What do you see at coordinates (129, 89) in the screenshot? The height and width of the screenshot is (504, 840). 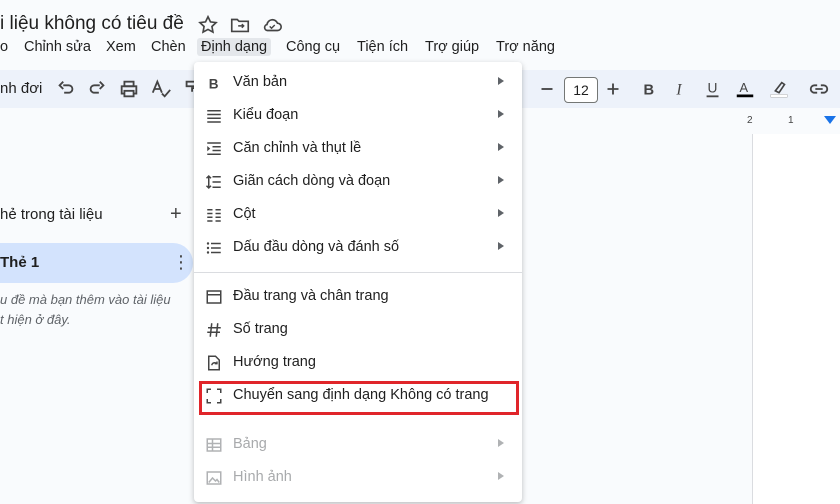 I see `print-icon` at bounding box center [129, 89].